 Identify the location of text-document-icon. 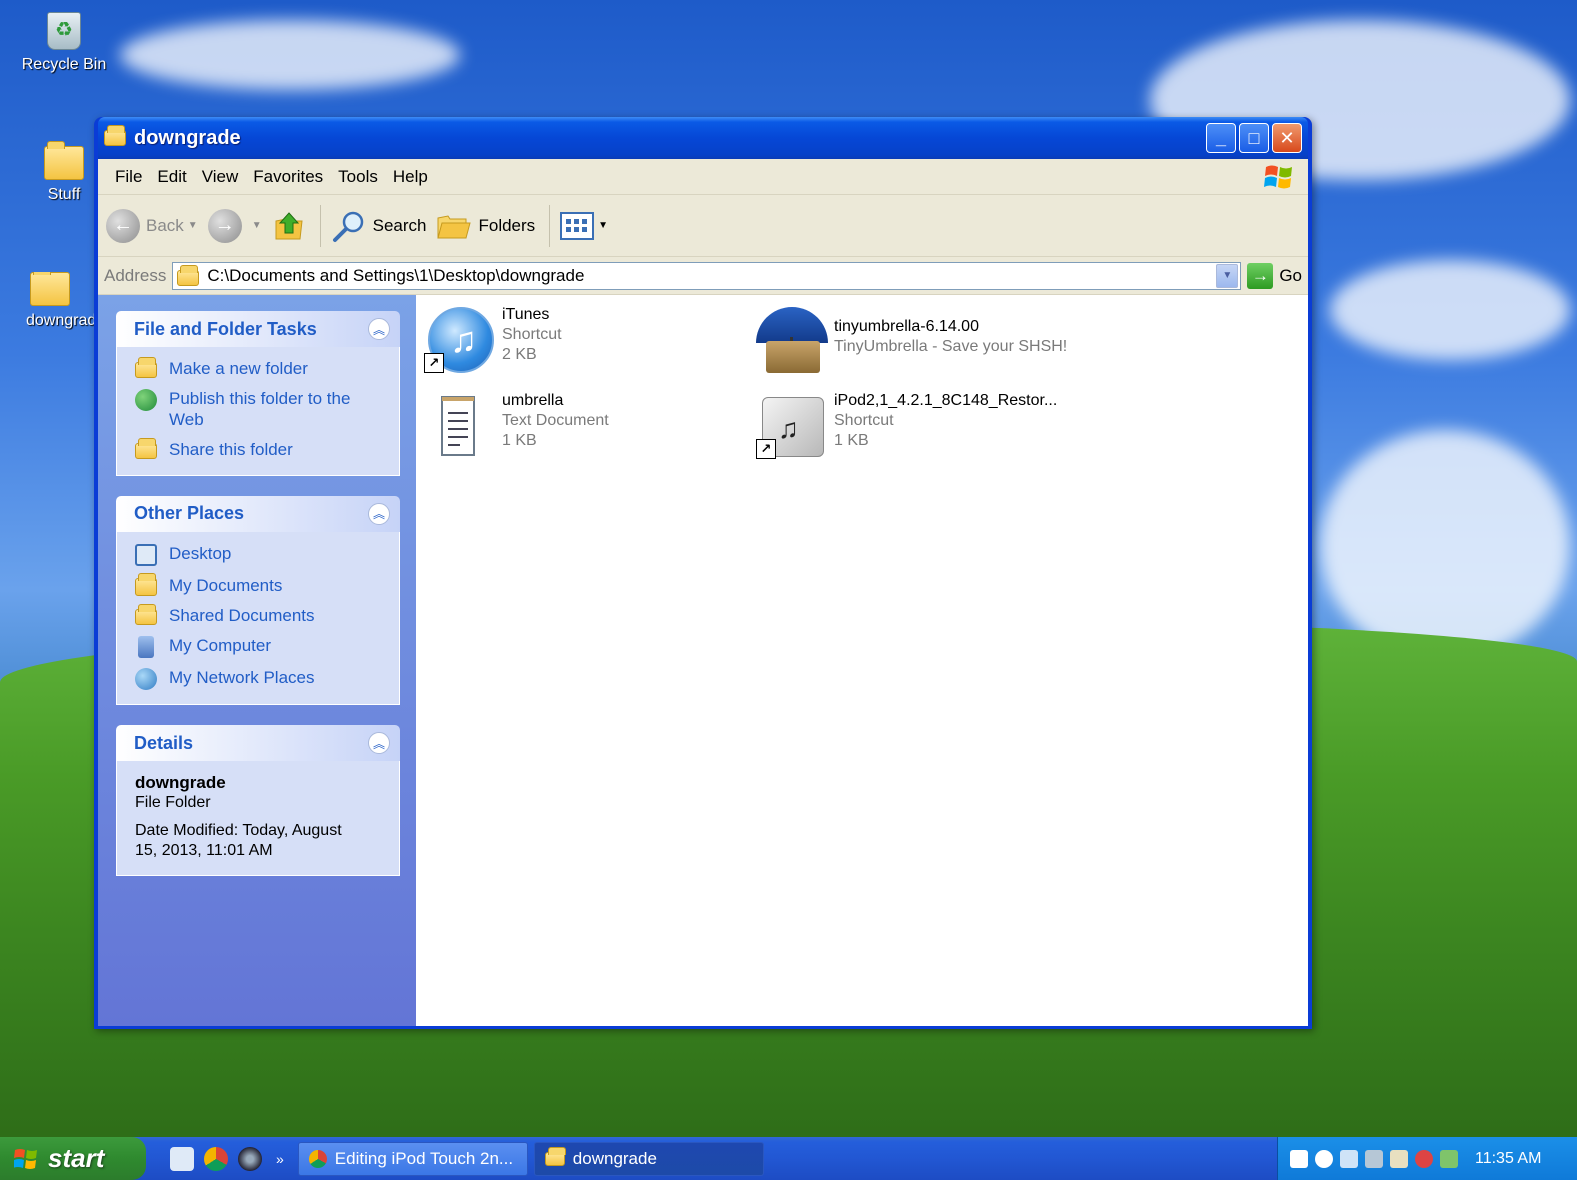
(460, 427).